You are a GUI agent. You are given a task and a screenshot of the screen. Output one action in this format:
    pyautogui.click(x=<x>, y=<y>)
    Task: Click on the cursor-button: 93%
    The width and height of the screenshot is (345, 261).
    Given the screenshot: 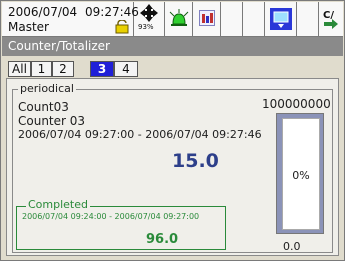 What is the action you would take?
    pyautogui.click(x=149, y=19)
    